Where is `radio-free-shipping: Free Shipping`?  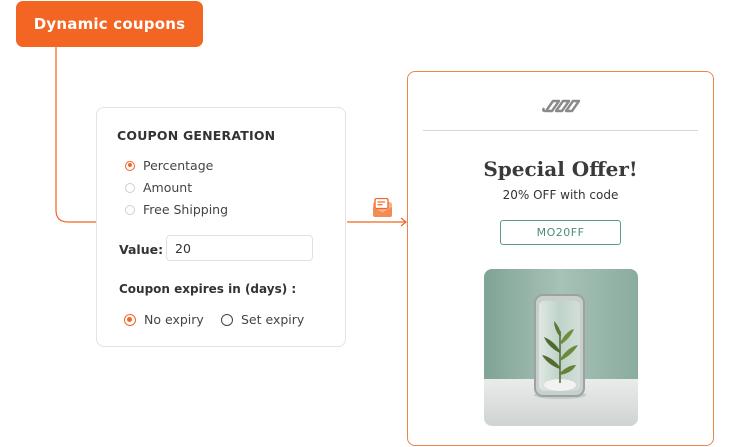
radio-free-shipping: Free Shipping is located at coordinates (176, 209).